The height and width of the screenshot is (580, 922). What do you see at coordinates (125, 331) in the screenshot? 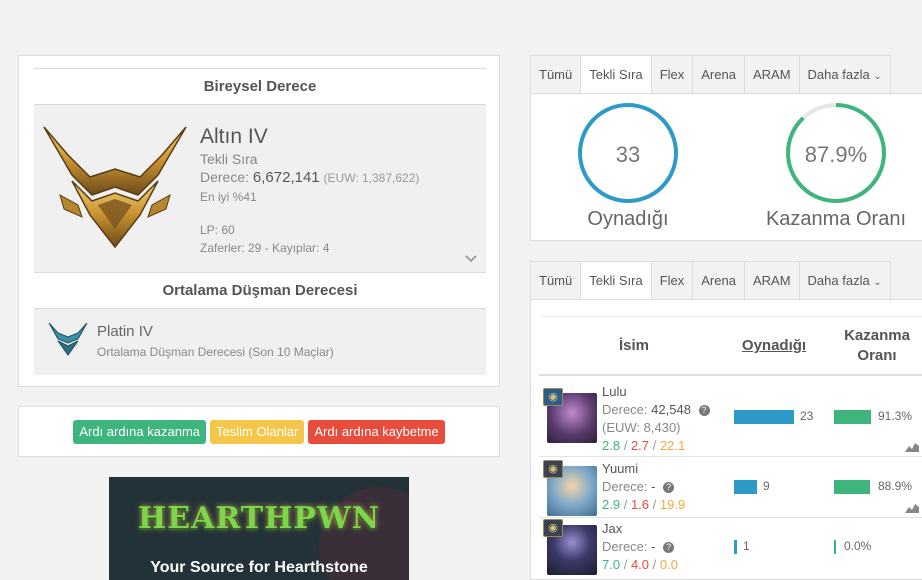
I see `enemy-rank-tier: Platin IV` at bounding box center [125, 331].